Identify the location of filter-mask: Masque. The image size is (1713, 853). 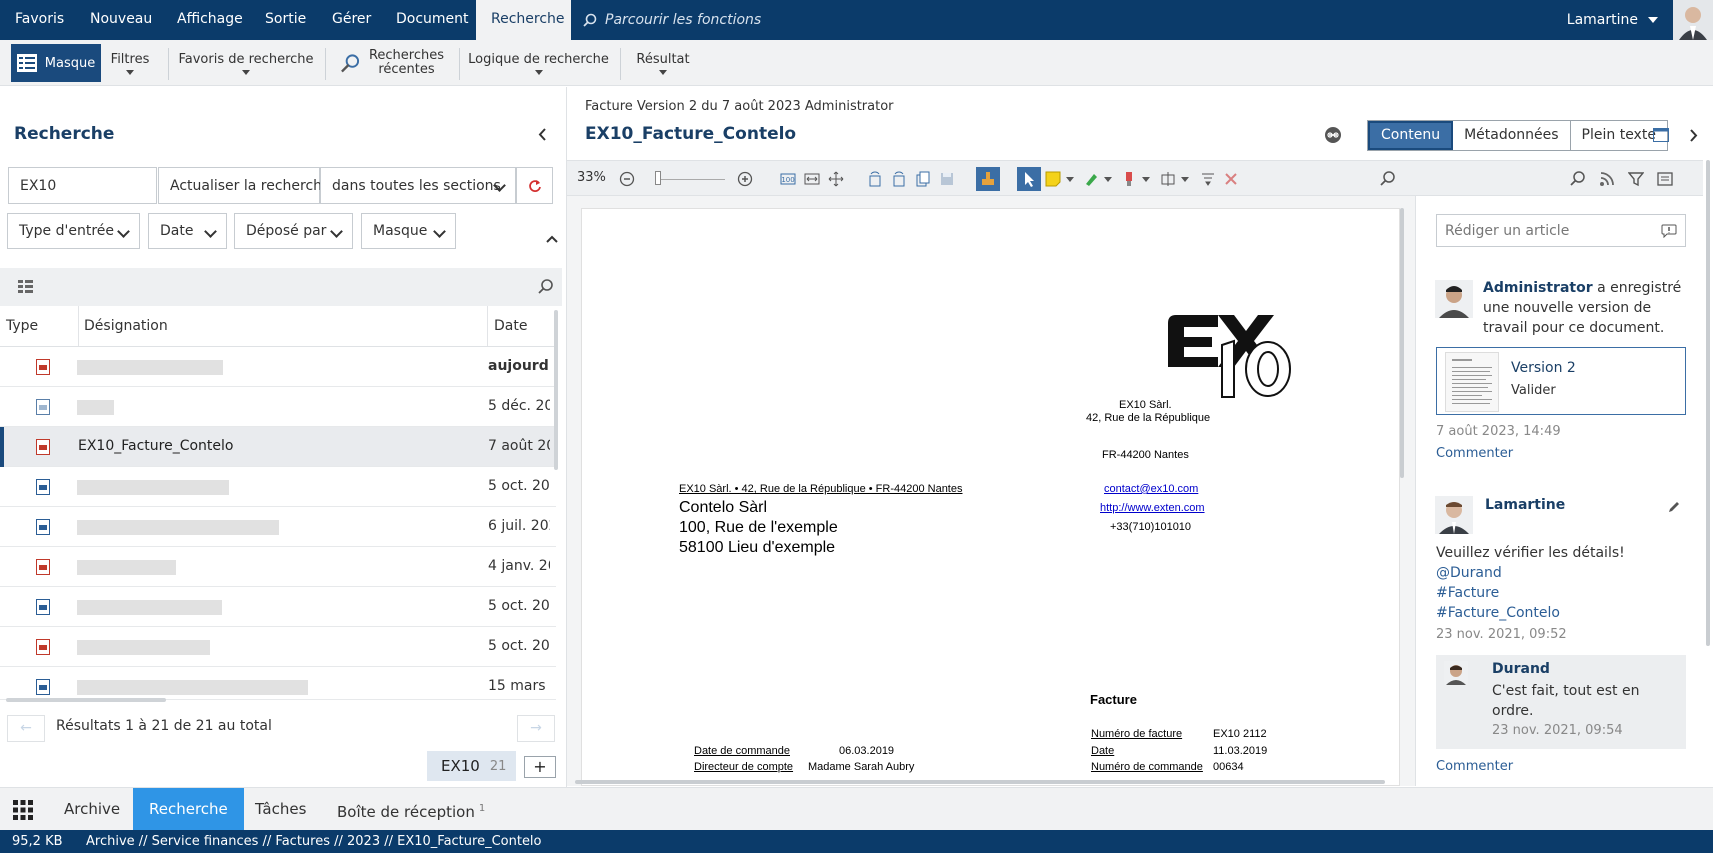
(408, 231).